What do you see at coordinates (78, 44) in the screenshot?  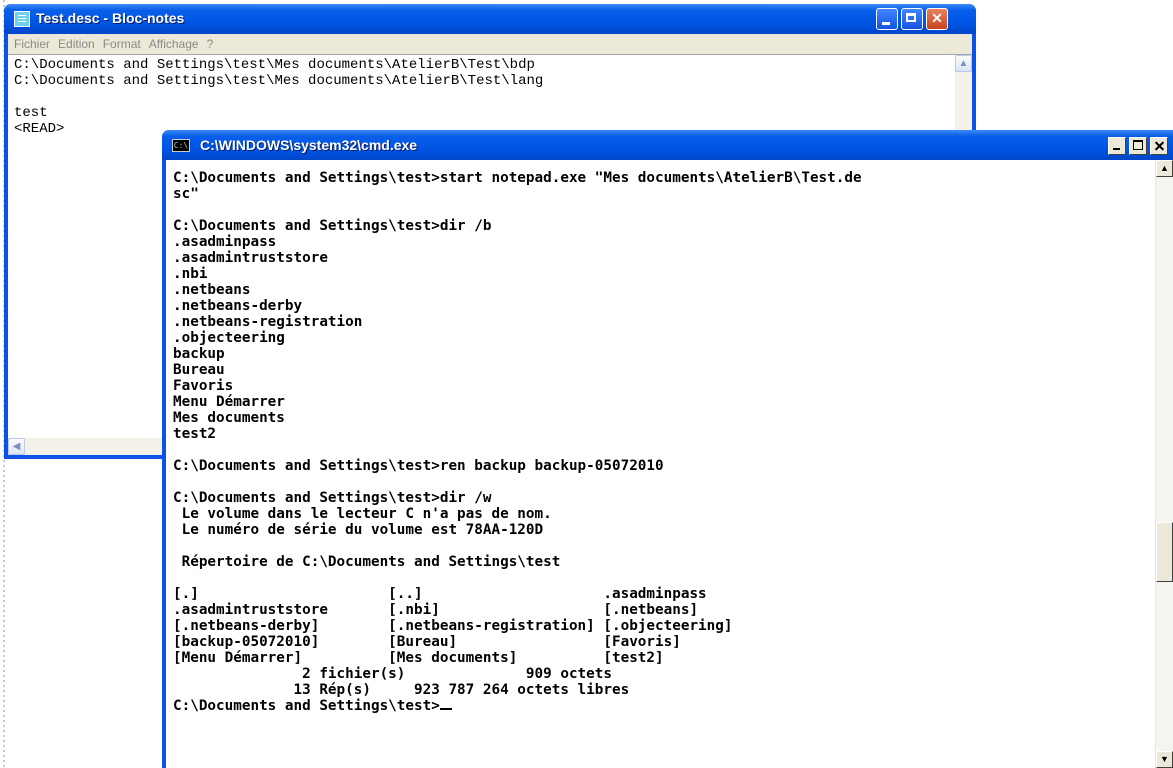 I see `menu-edition: Edition` at bounding box center [78, 44].